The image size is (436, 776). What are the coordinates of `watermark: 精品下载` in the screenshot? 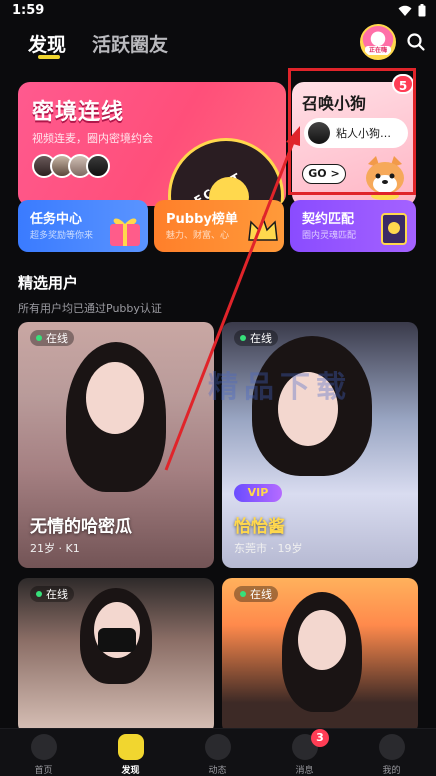 It's located at (280, 387).